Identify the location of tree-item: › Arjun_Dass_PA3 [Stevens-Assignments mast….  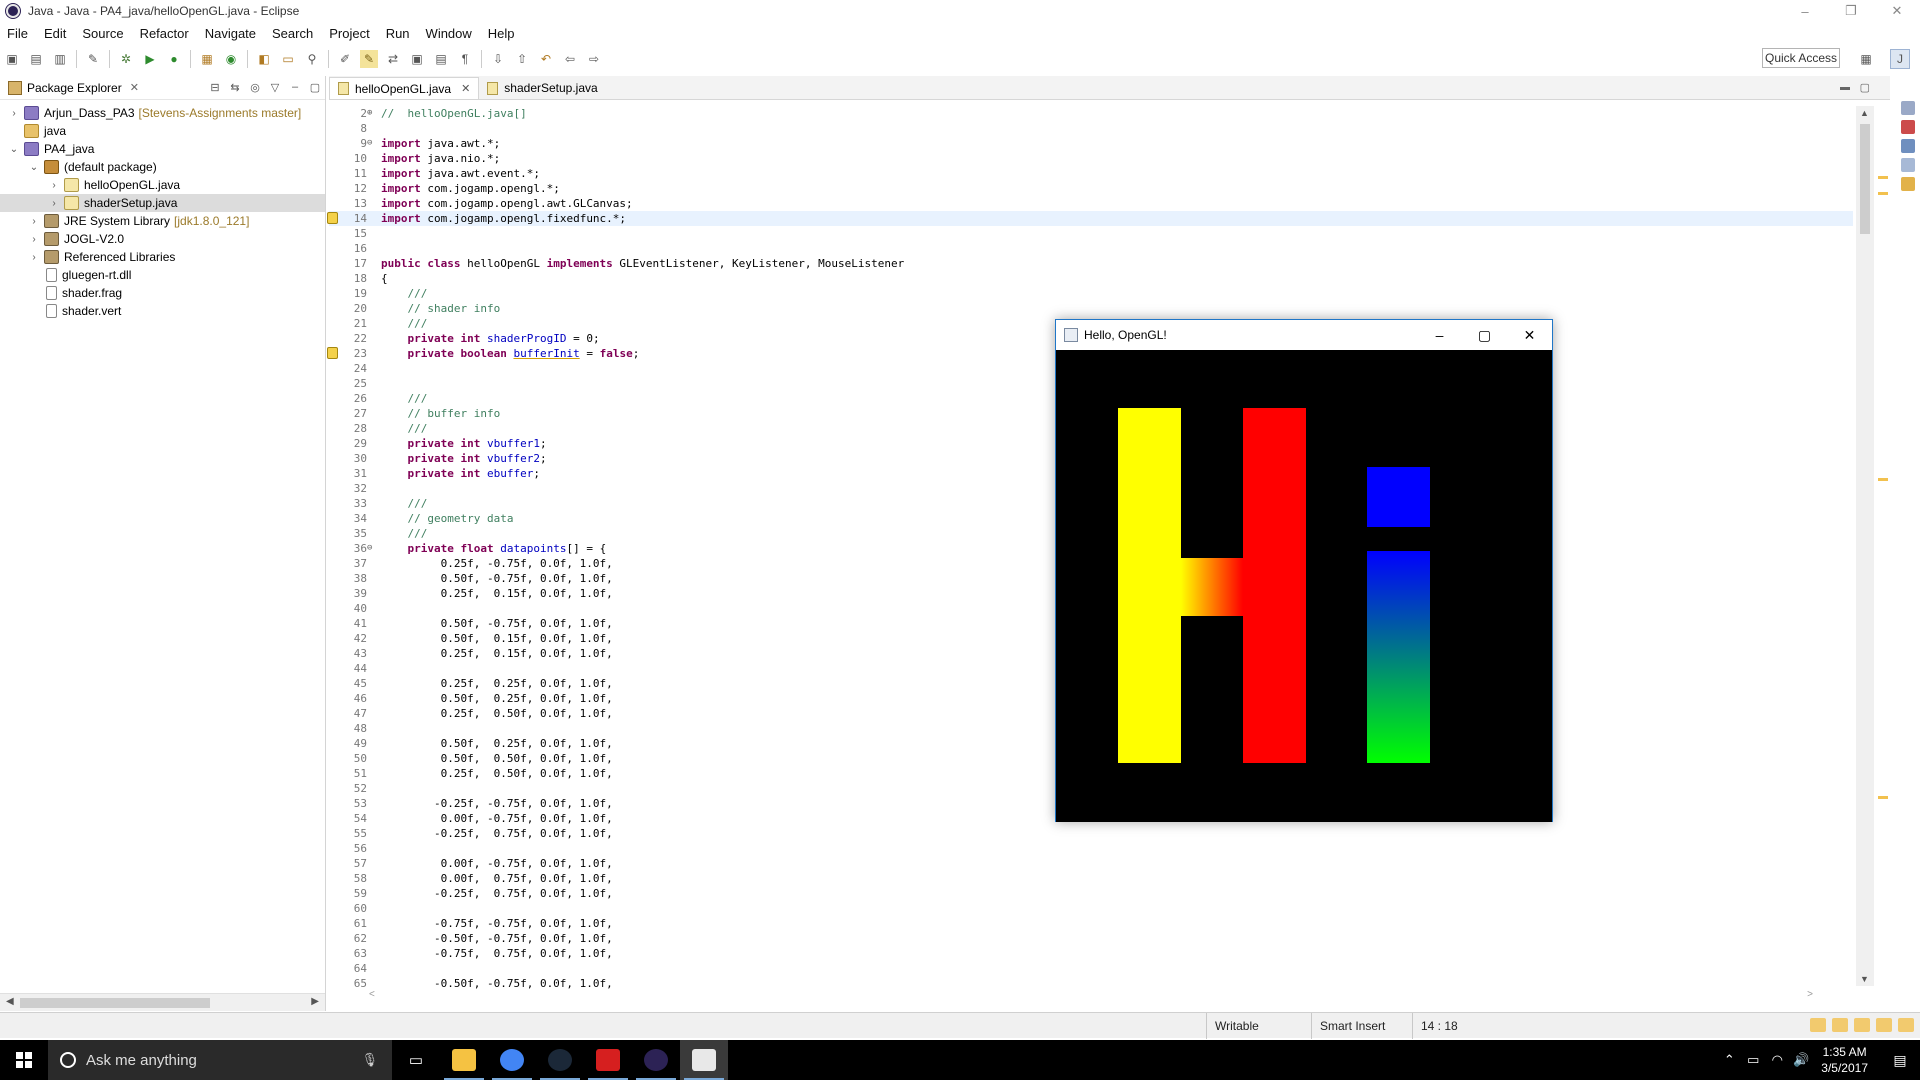
(162, 113).